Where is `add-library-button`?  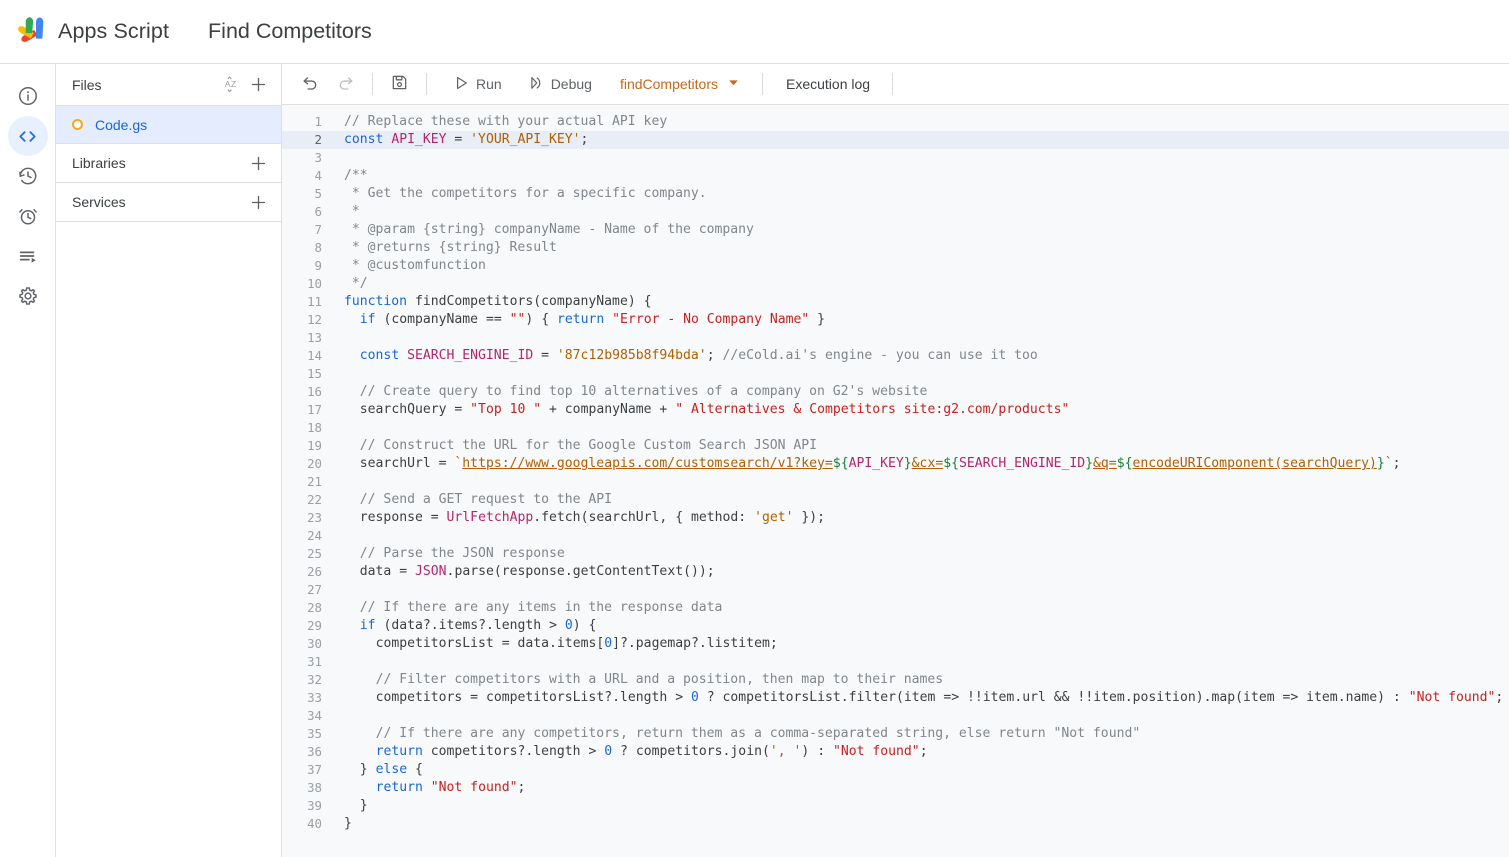
add-library-button is located at coordinates (258, 163).